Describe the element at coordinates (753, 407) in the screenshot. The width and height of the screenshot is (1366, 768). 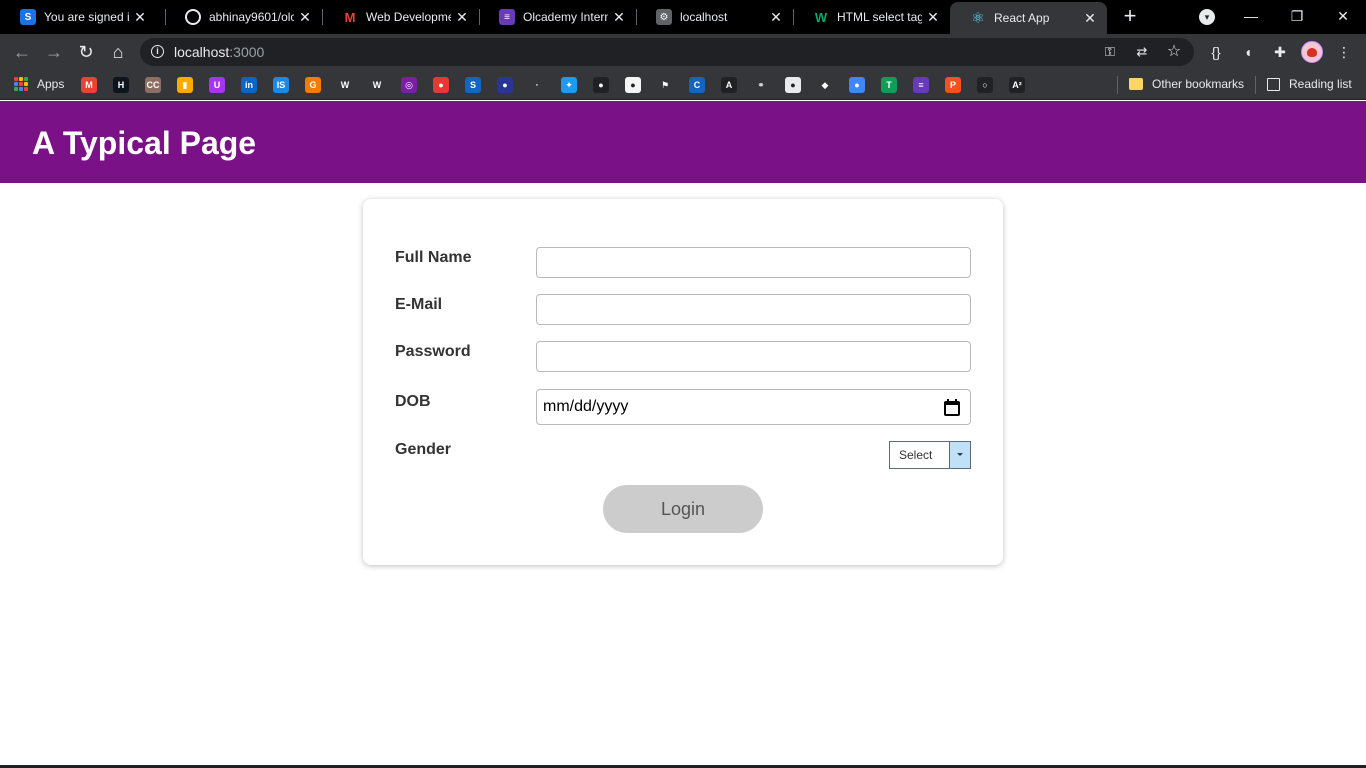
I see `dob-date-input: mm/dd/yyyy` at that location.